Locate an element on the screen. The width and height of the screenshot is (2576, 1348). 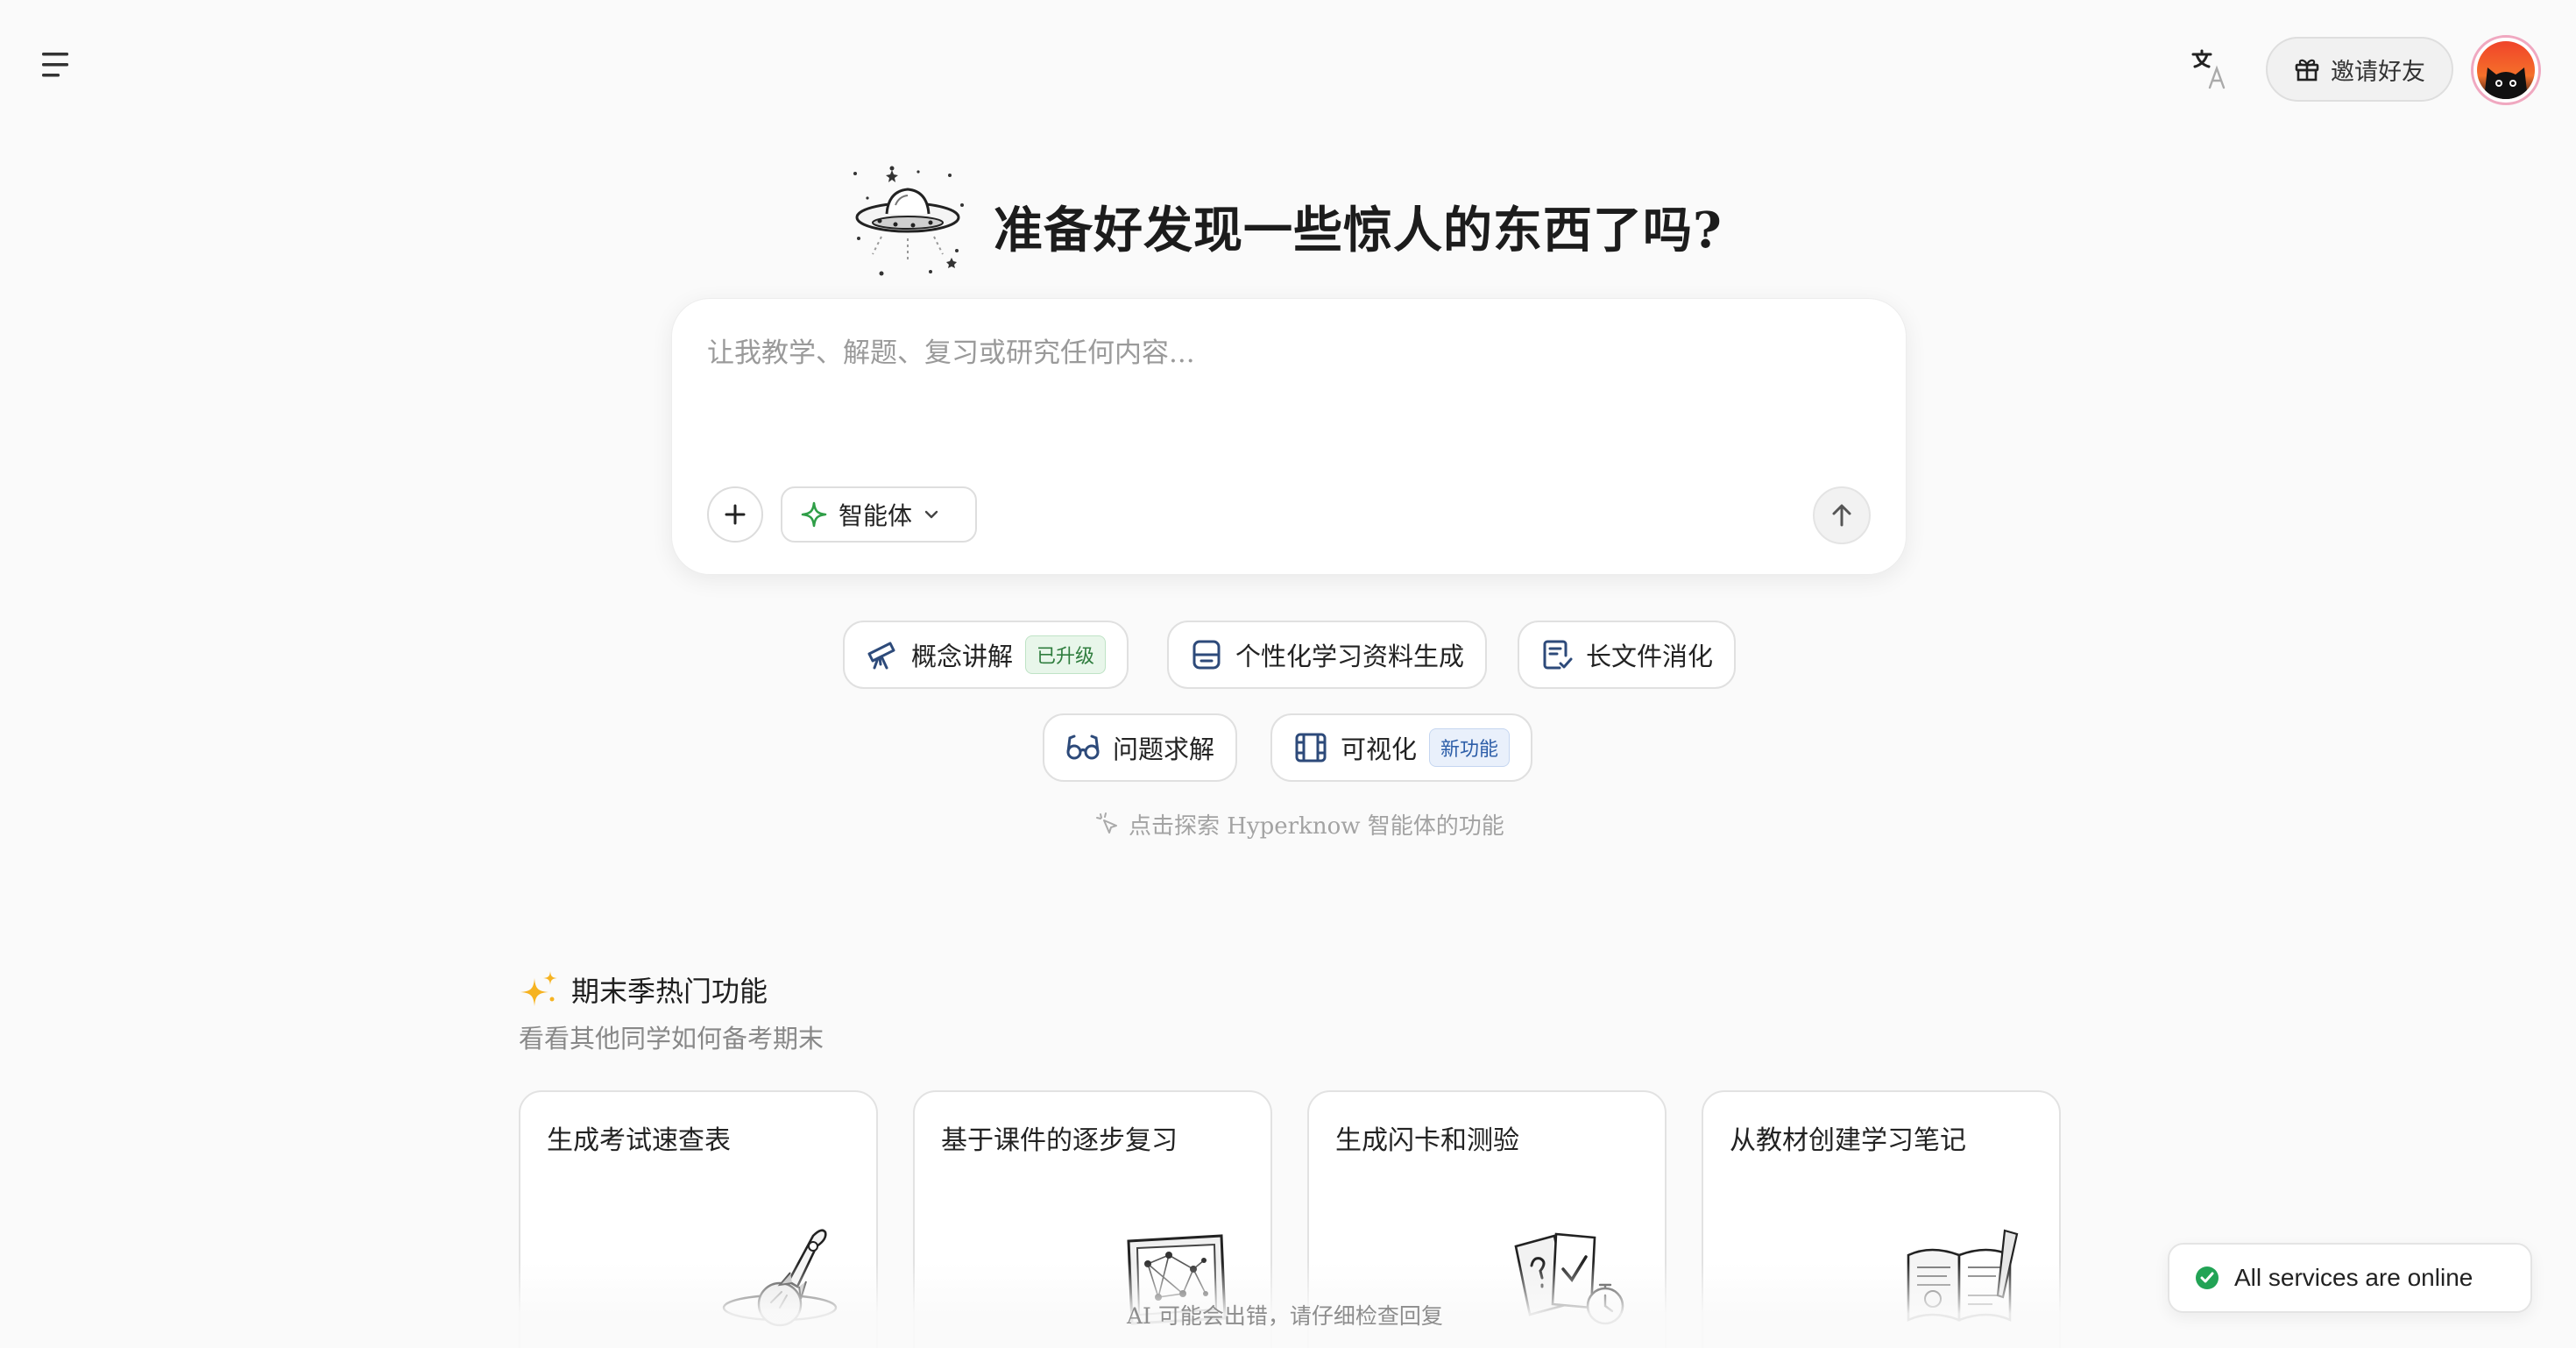
avatar-cat-icon is located at coordinates (2506, 70).